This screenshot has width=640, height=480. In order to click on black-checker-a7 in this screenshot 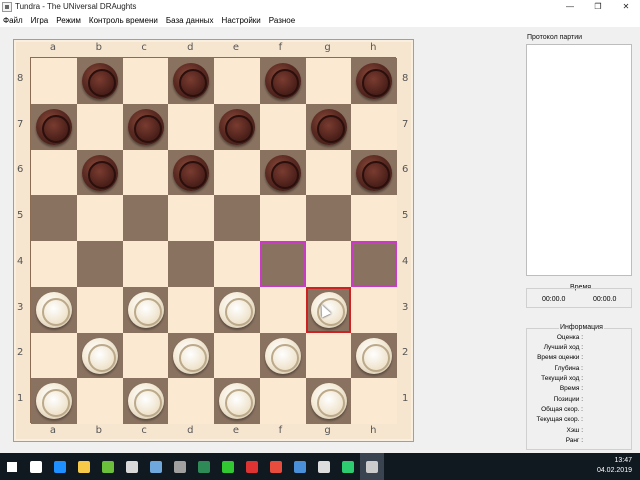, I will do `click(54, 126)`.